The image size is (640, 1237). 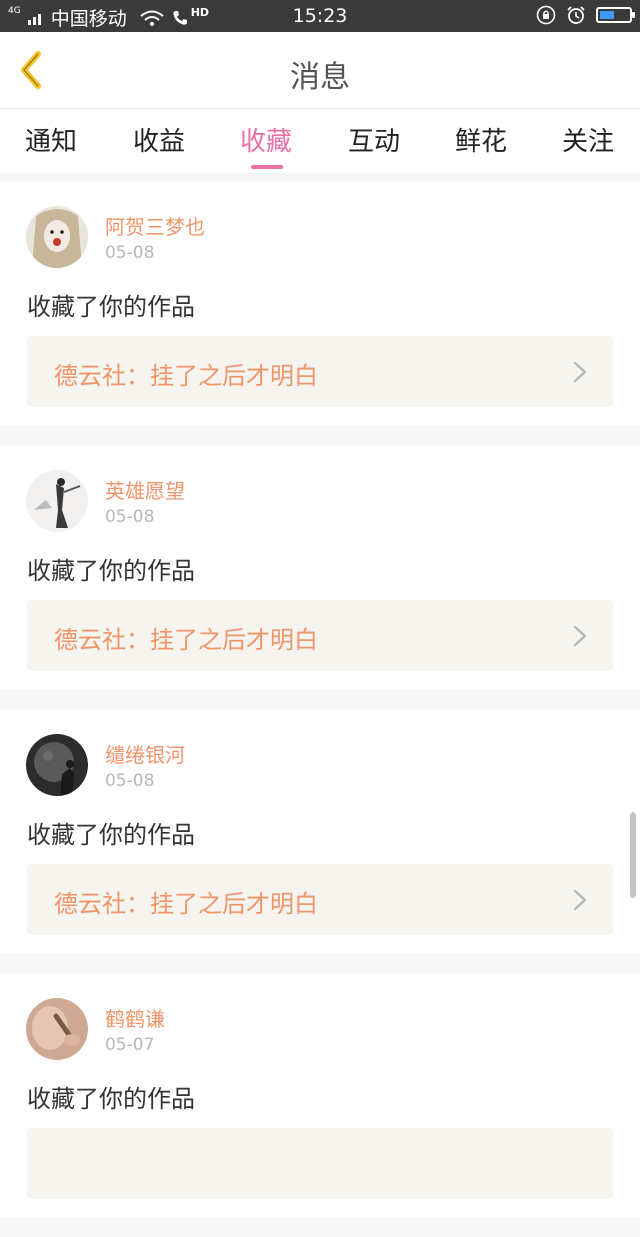 What do you see at coordinates (135, 1017) in the screenshot?
I see `username: 鹤鹤谦` at bounding box center [135, 1017].